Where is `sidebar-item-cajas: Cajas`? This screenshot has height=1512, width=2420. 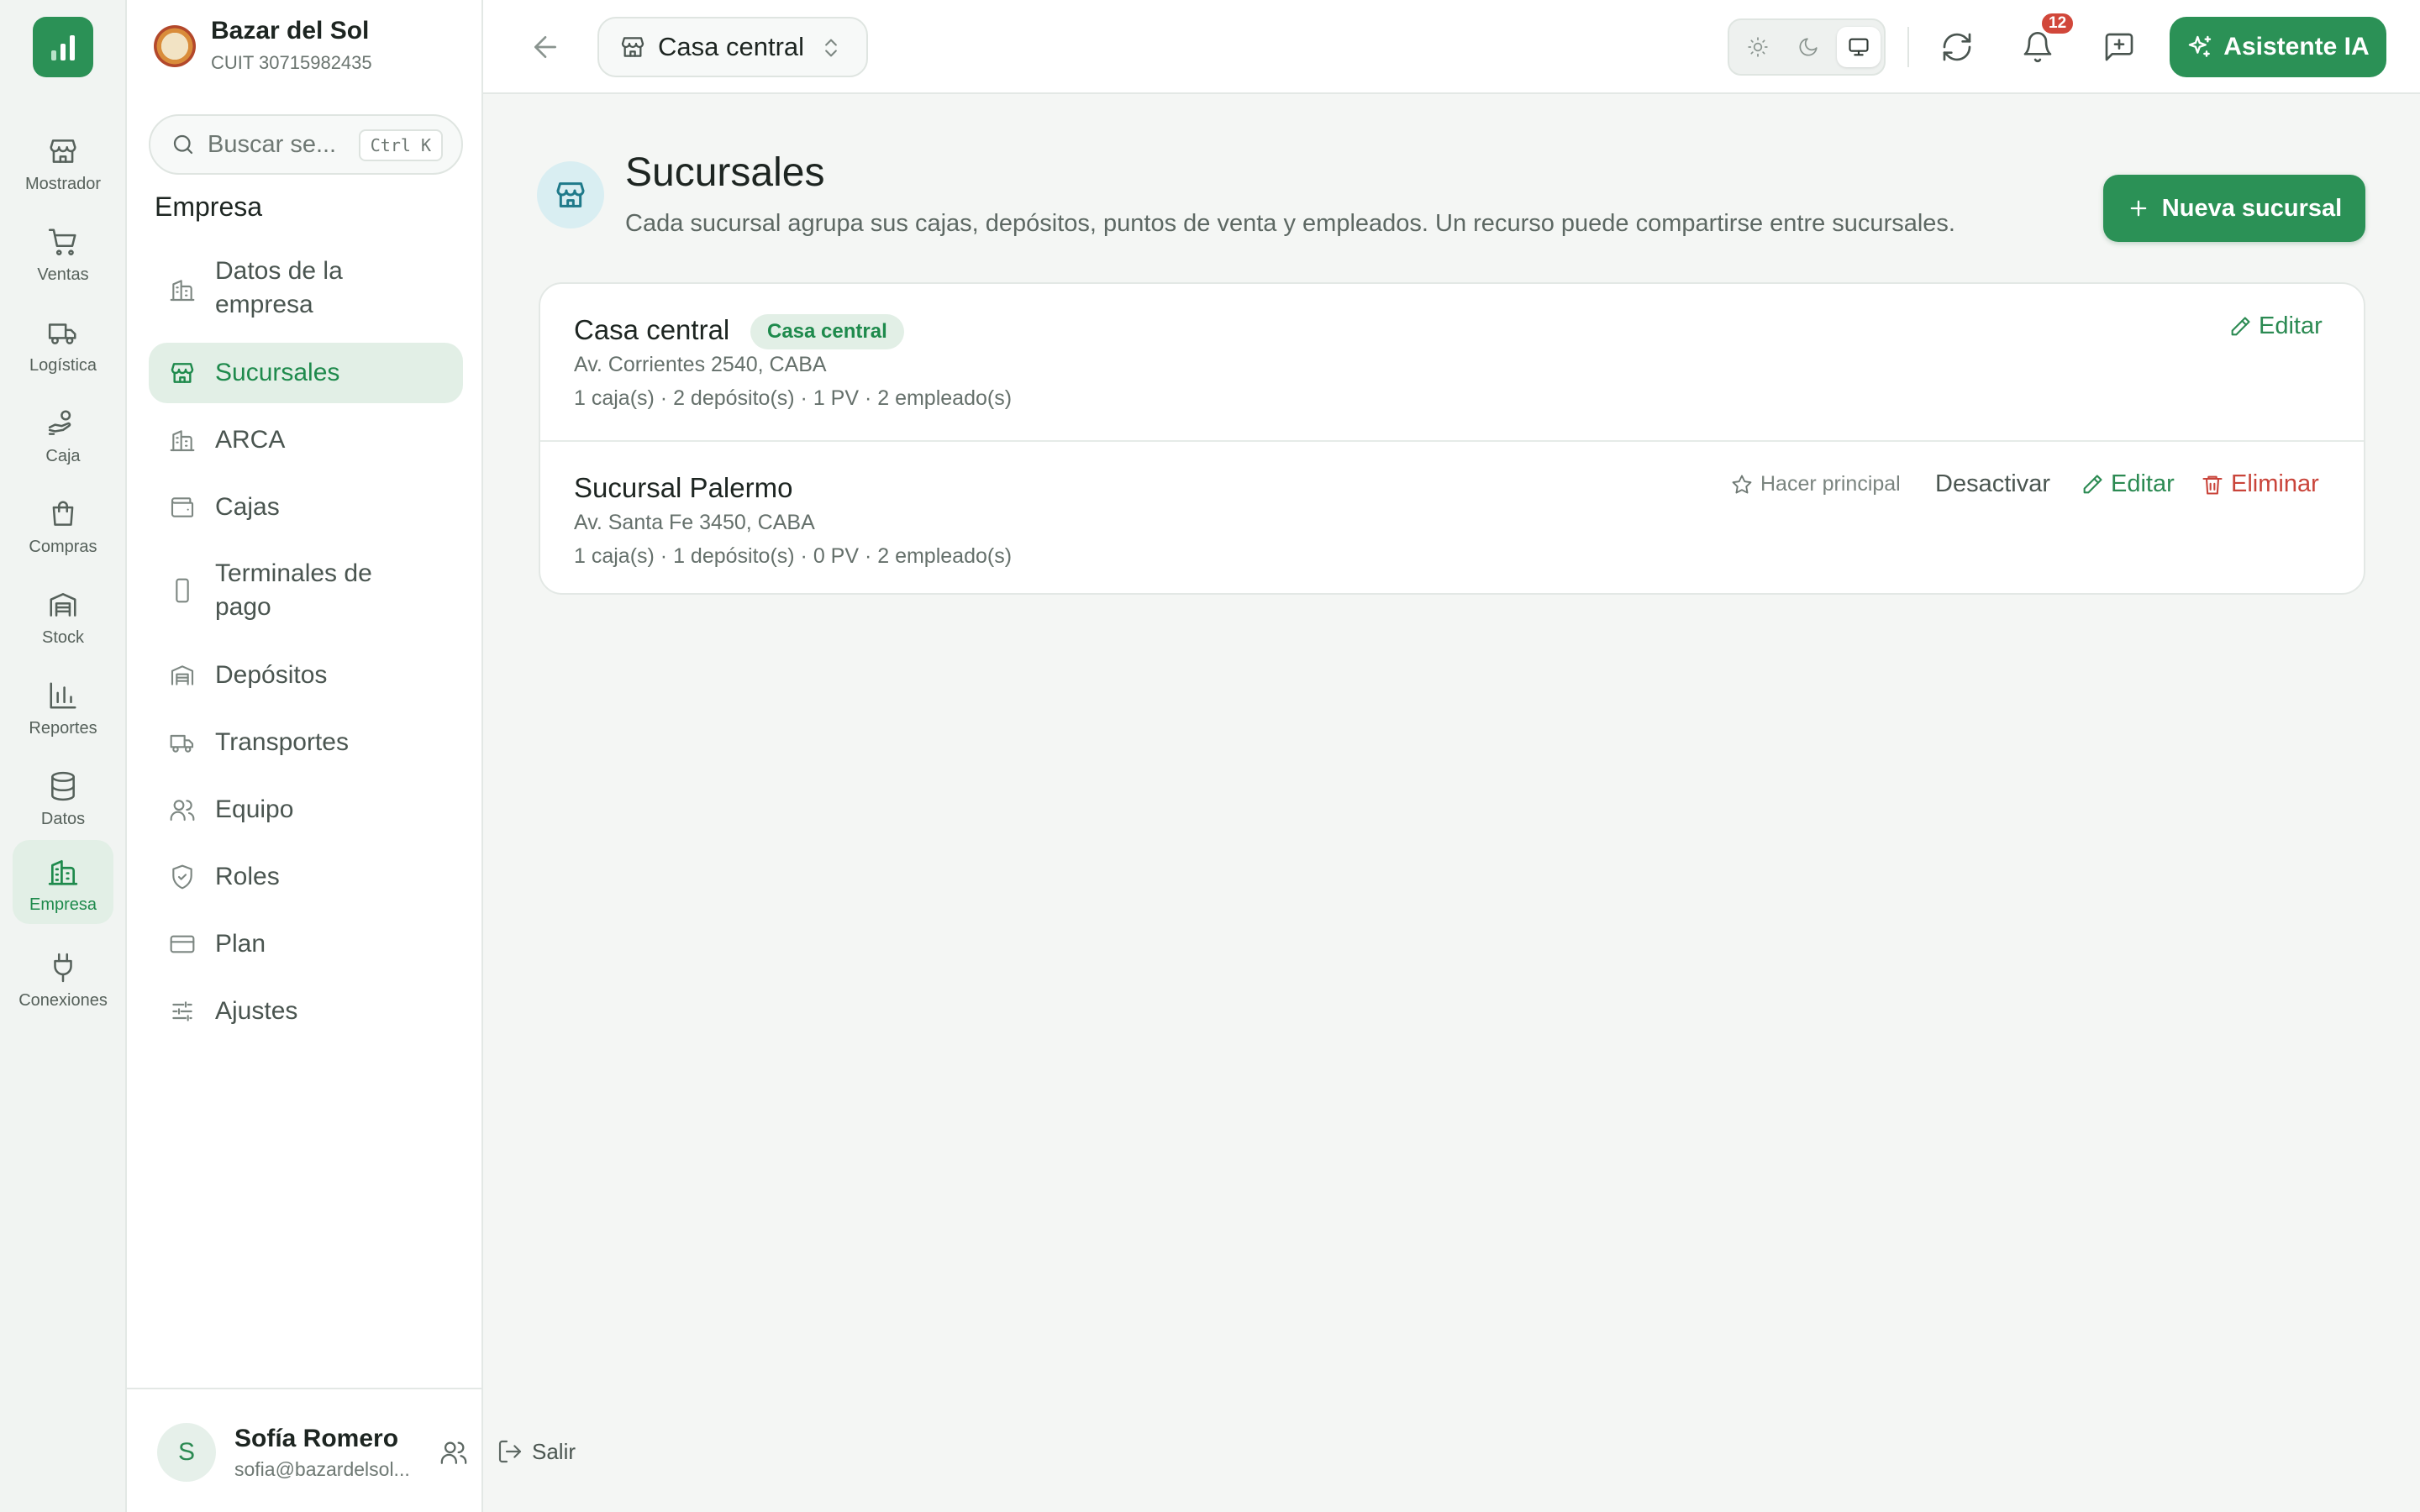 sidebar-item-cajas: Cajas is located at coordinates (306, 507).